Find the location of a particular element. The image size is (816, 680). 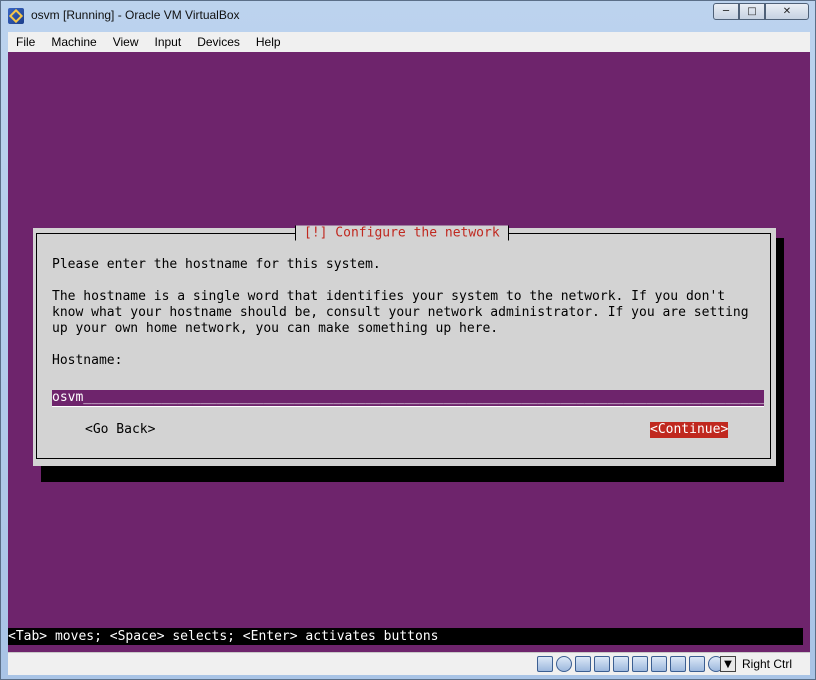

audio-icon is located at coordinates (678, 664).